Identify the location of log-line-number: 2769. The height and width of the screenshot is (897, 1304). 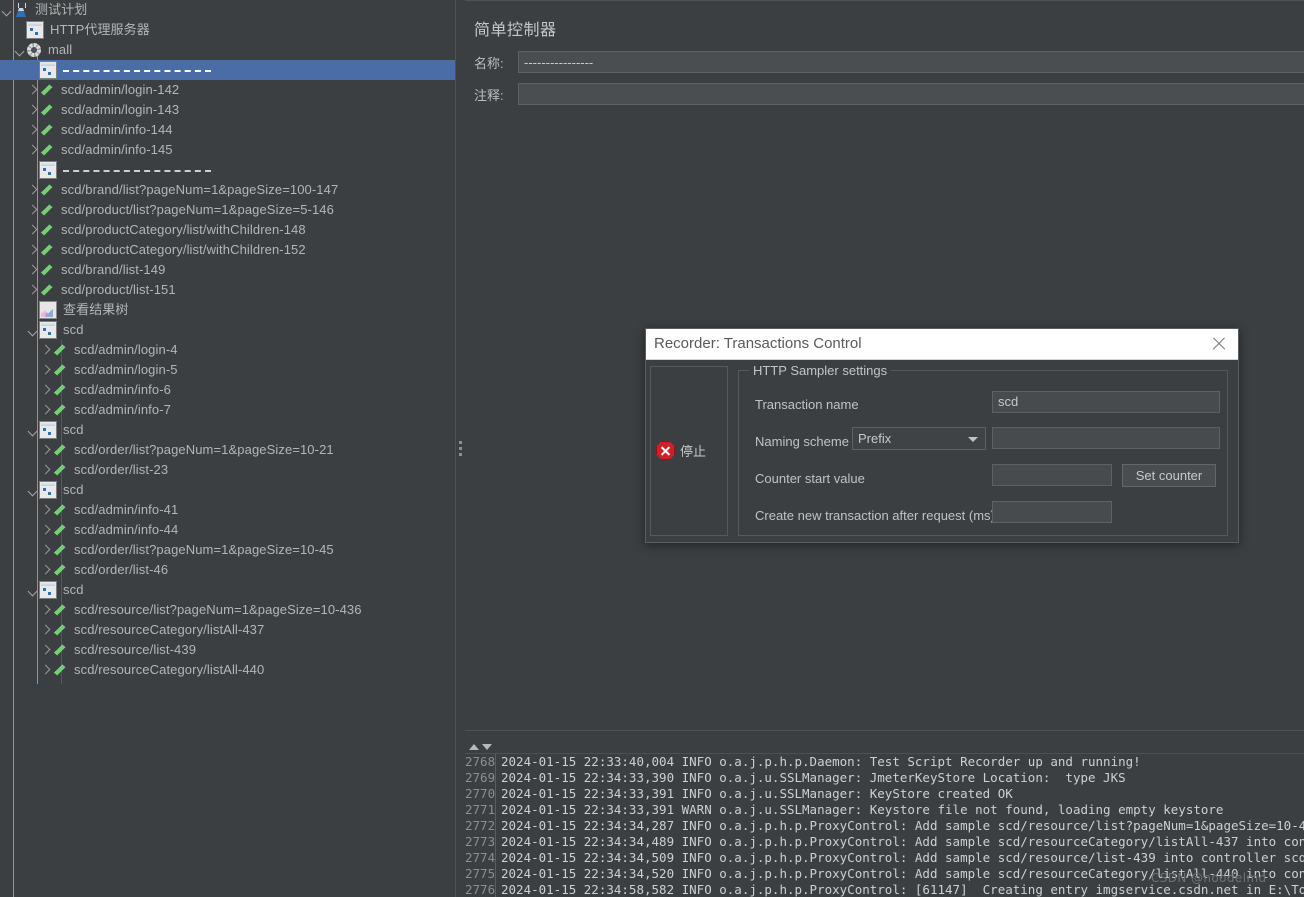
(480, 778).